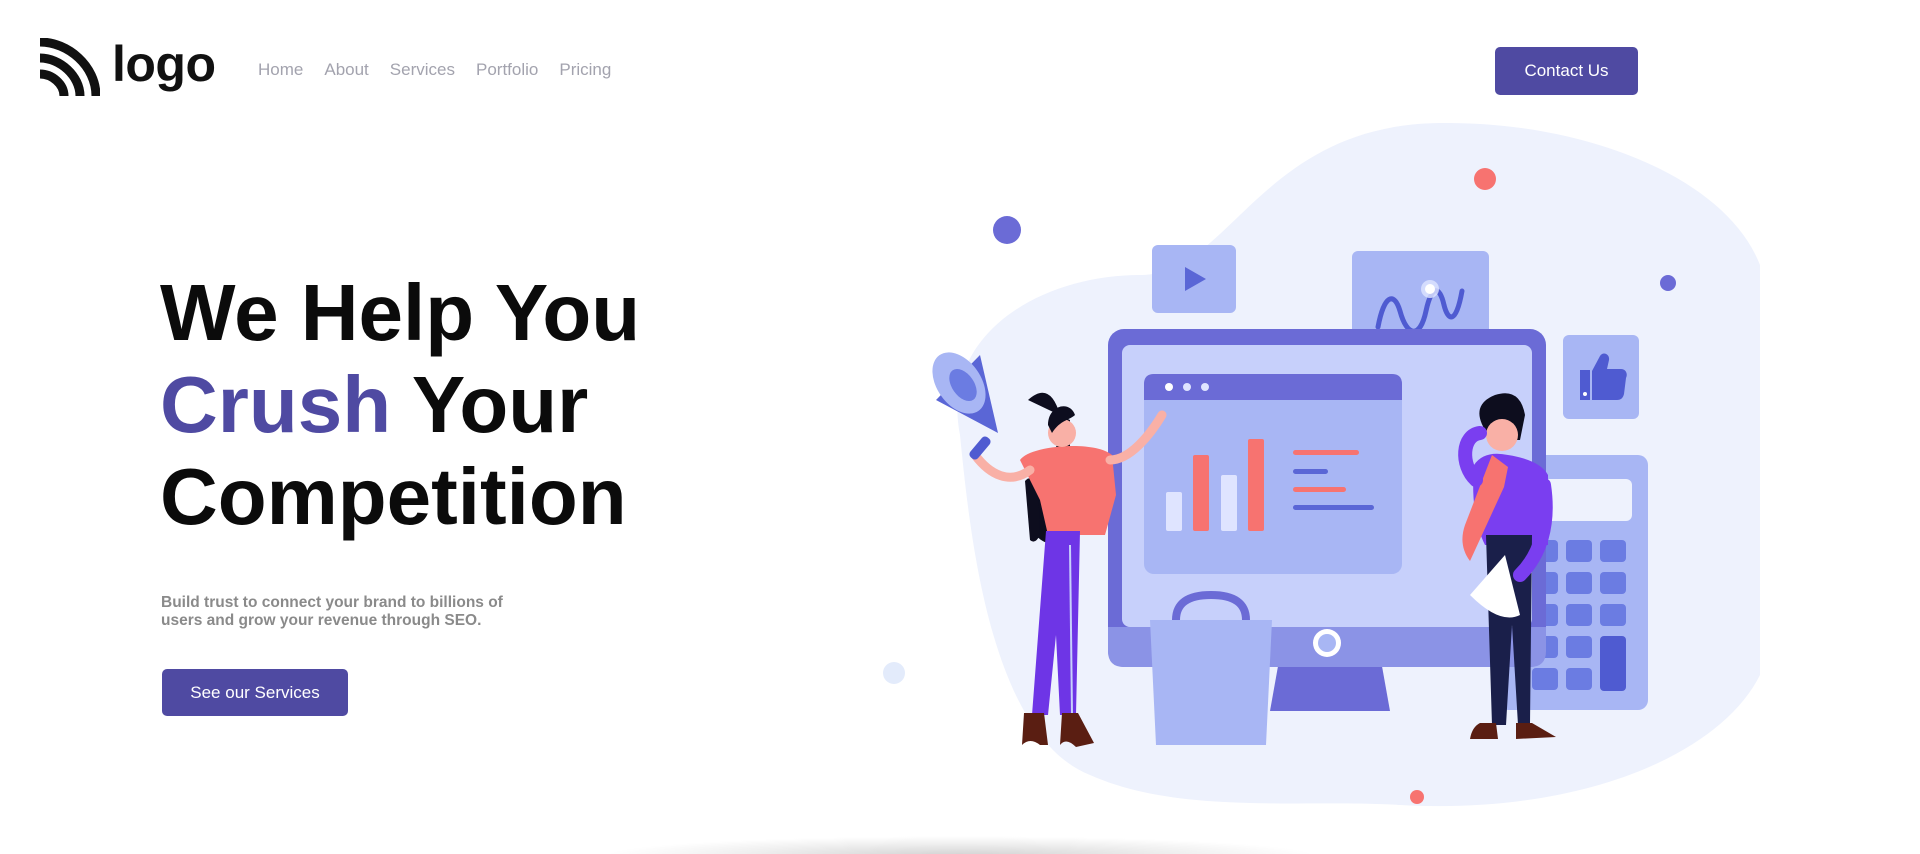 Image resolution: width=1920 pixels, height=854 pixels. I want to click on hero-title-line2-rest: Your, so click(490, 404).